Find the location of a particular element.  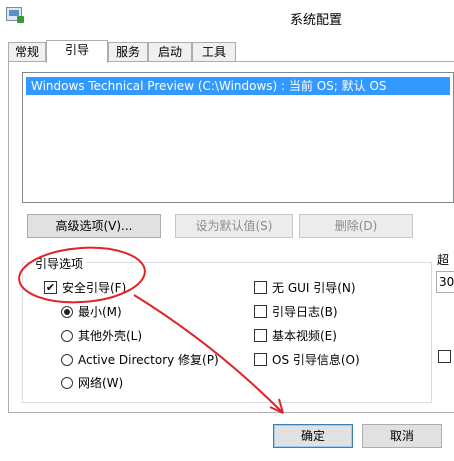

ok-button: 确定 is located at coordinates (313, 436).